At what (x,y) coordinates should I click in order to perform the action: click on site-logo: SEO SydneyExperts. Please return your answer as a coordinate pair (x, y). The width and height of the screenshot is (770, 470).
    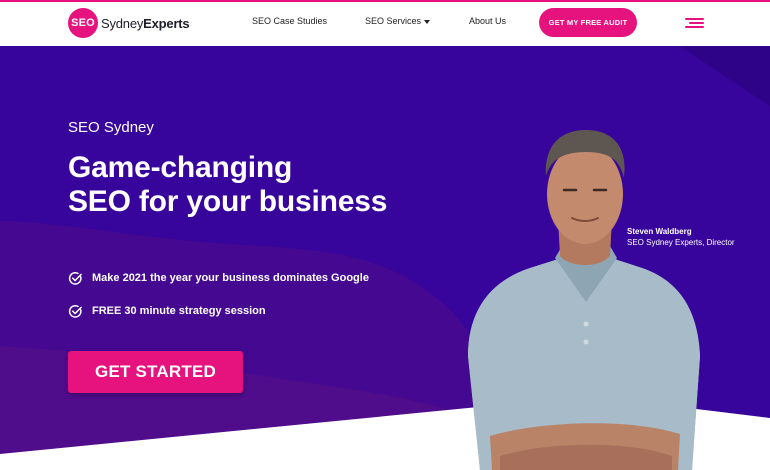
    Looking at the image, I should click on (129, 23).